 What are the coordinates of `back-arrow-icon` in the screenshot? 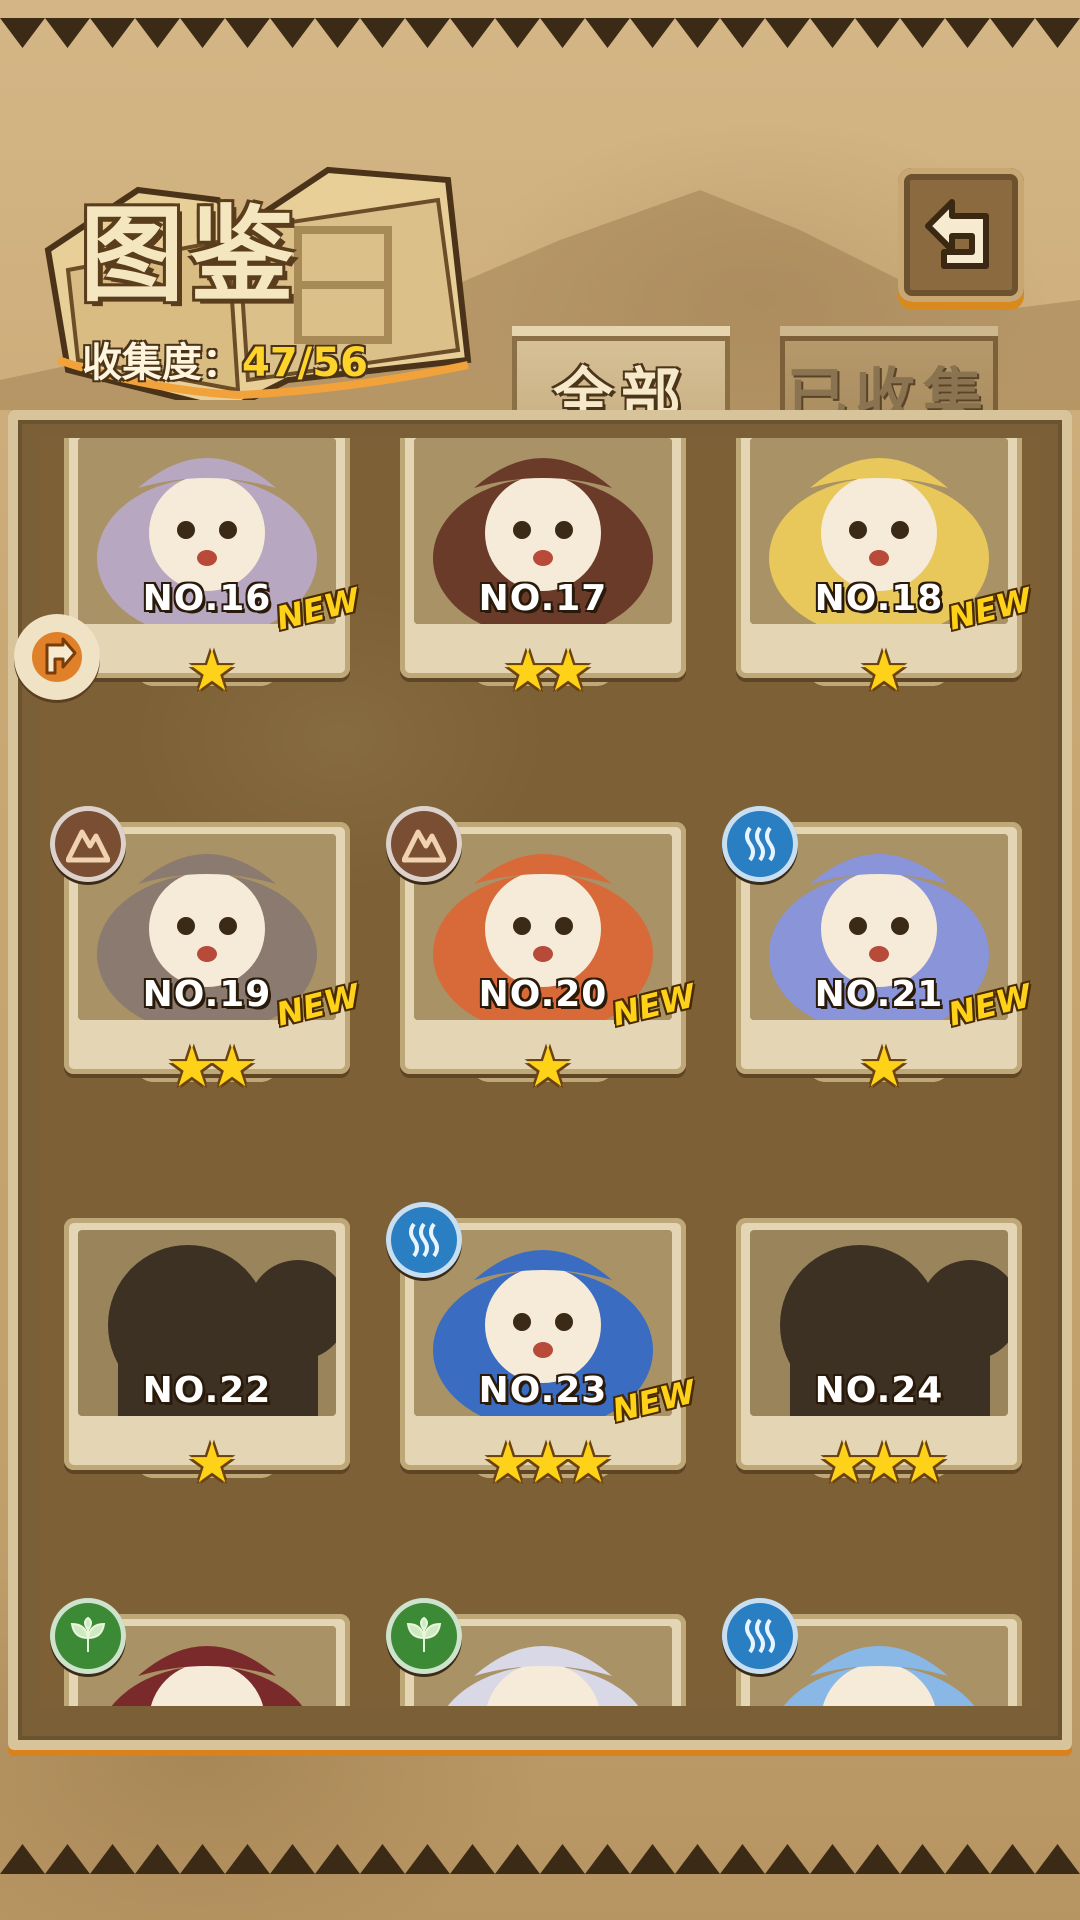 It's located at (957, 234).